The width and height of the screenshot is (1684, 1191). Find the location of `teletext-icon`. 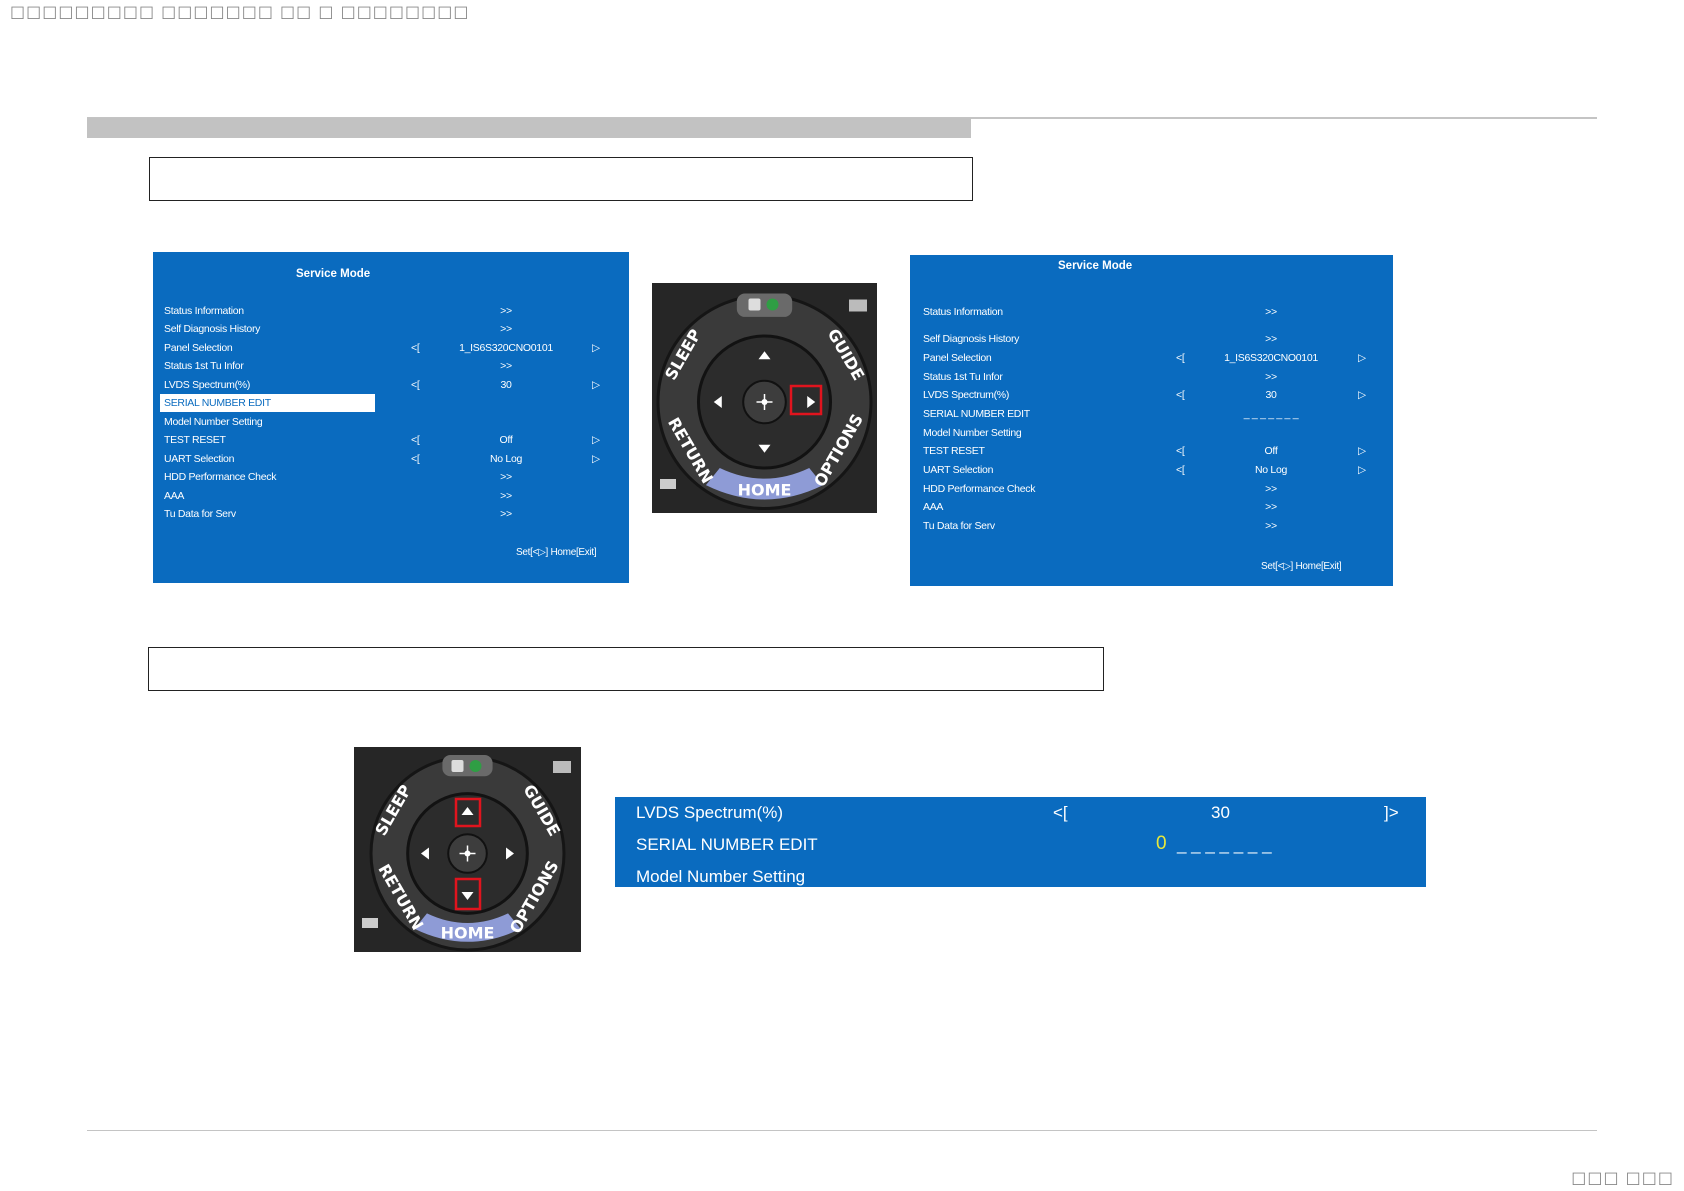

teletext-icon is located at coordinates (562, 767).